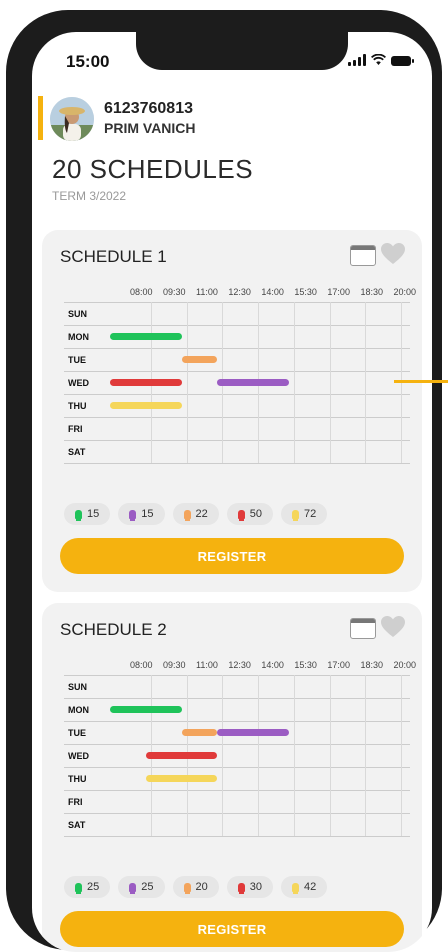 This screenshot has width=448, height=952. Describe the element at coordinates (357, 60) in the screenshot. I see `signal-icon` at that location.